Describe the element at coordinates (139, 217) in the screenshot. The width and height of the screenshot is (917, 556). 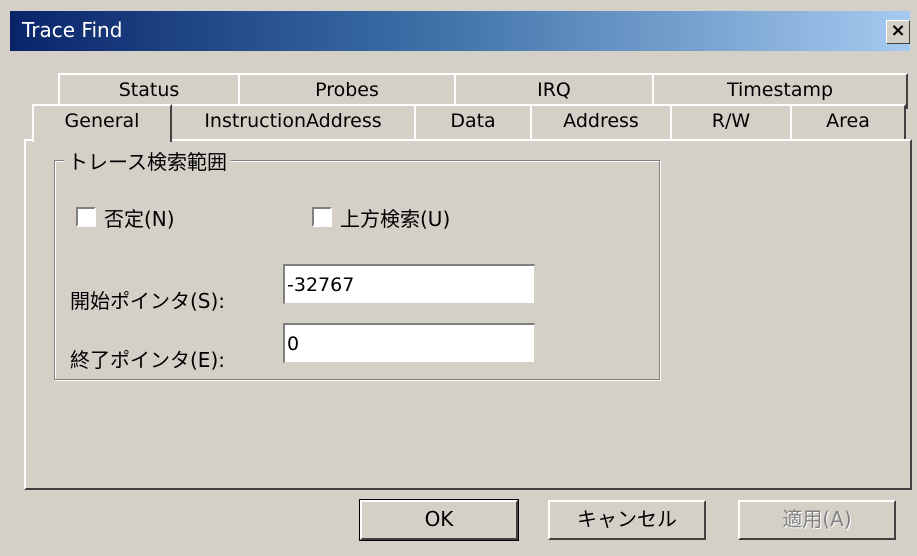
I see `negate-label: 否定(N)` at that location.